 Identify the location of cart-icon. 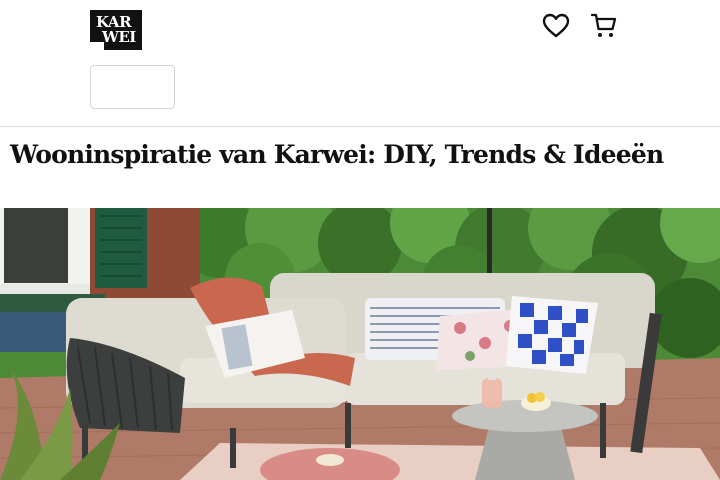
(604, 26).